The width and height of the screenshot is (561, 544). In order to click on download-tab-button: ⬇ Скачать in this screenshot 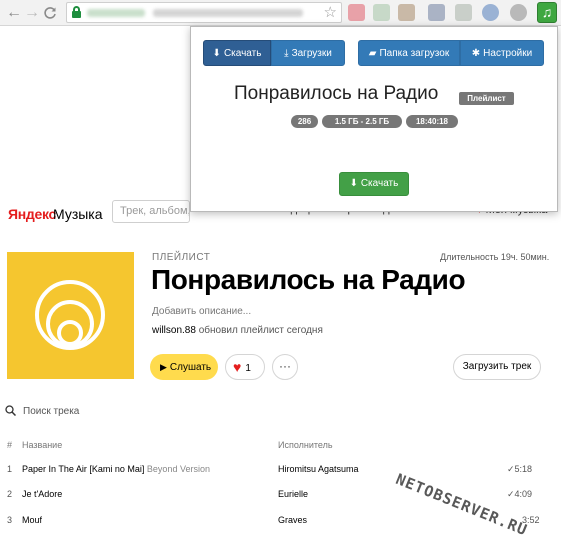, I will do `click(237, 53)`.